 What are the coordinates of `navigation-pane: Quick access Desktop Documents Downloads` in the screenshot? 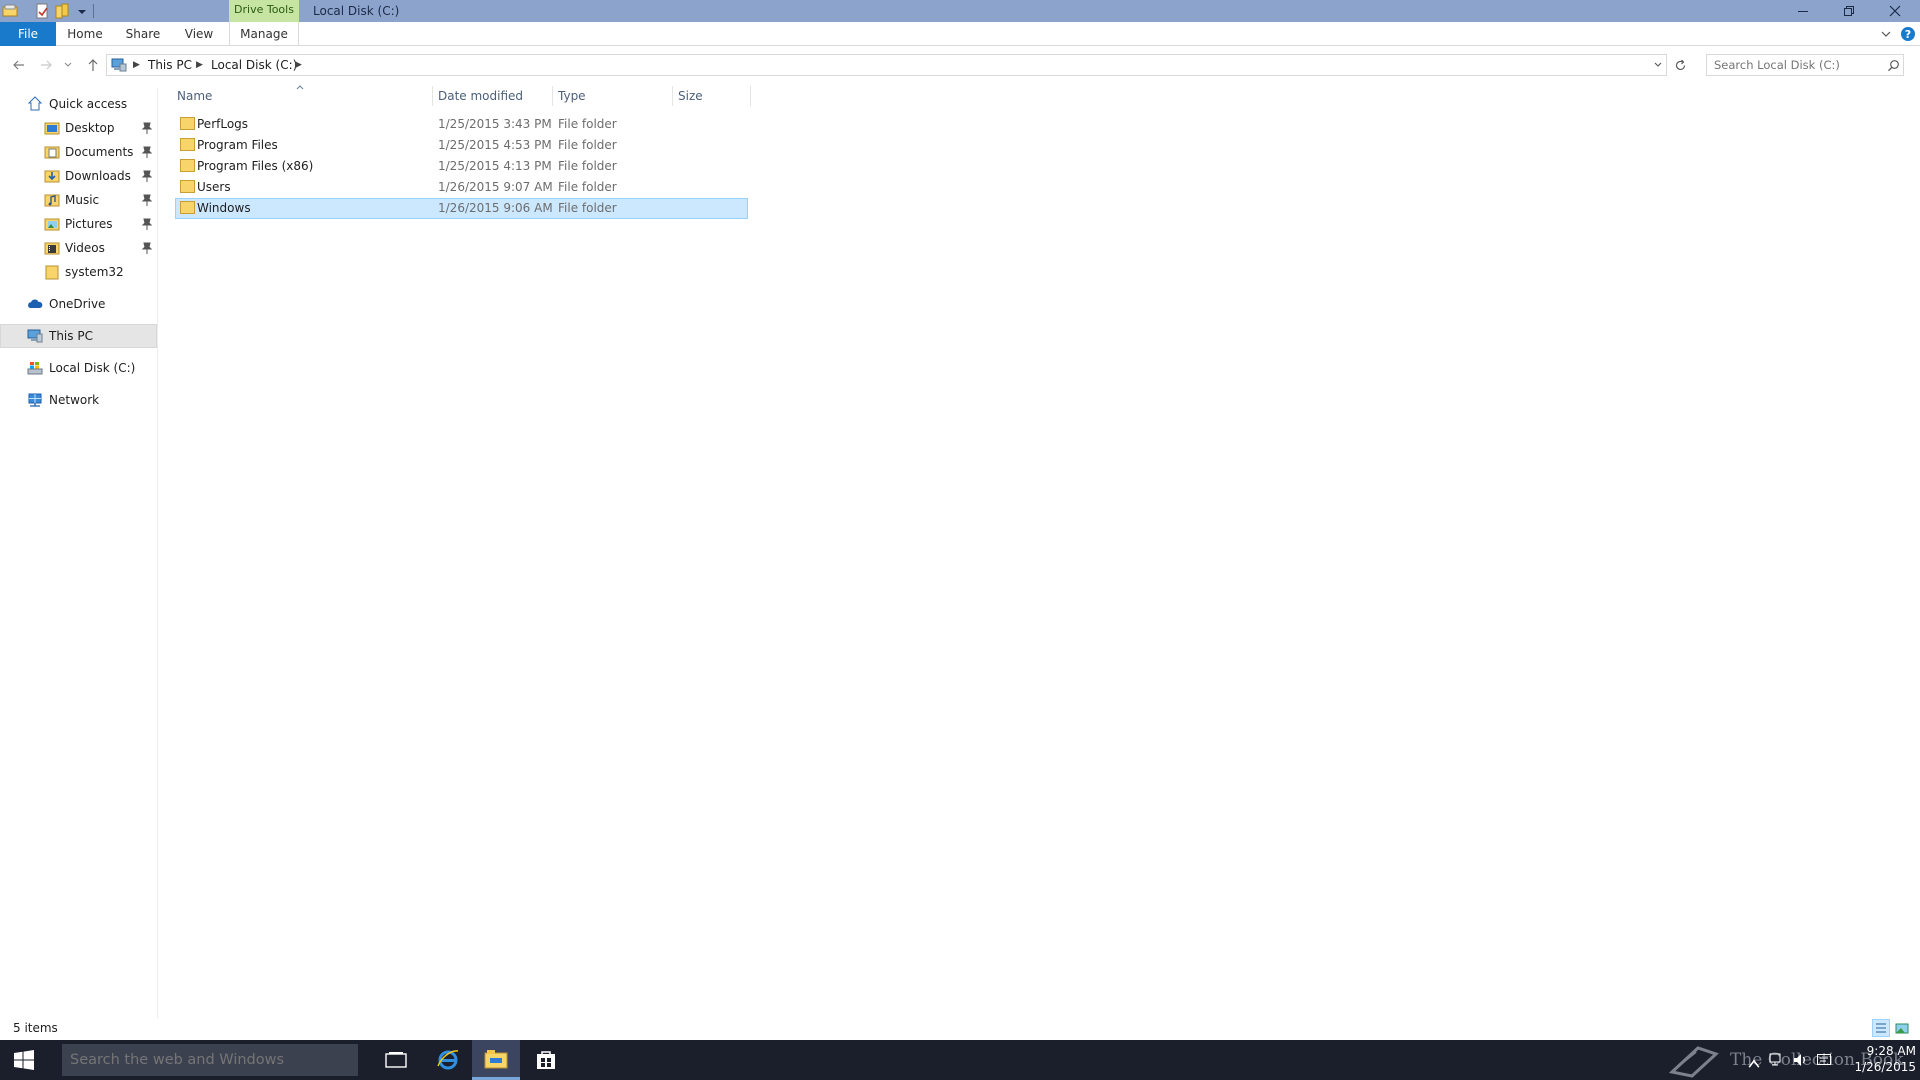 It's located at (79, 553).